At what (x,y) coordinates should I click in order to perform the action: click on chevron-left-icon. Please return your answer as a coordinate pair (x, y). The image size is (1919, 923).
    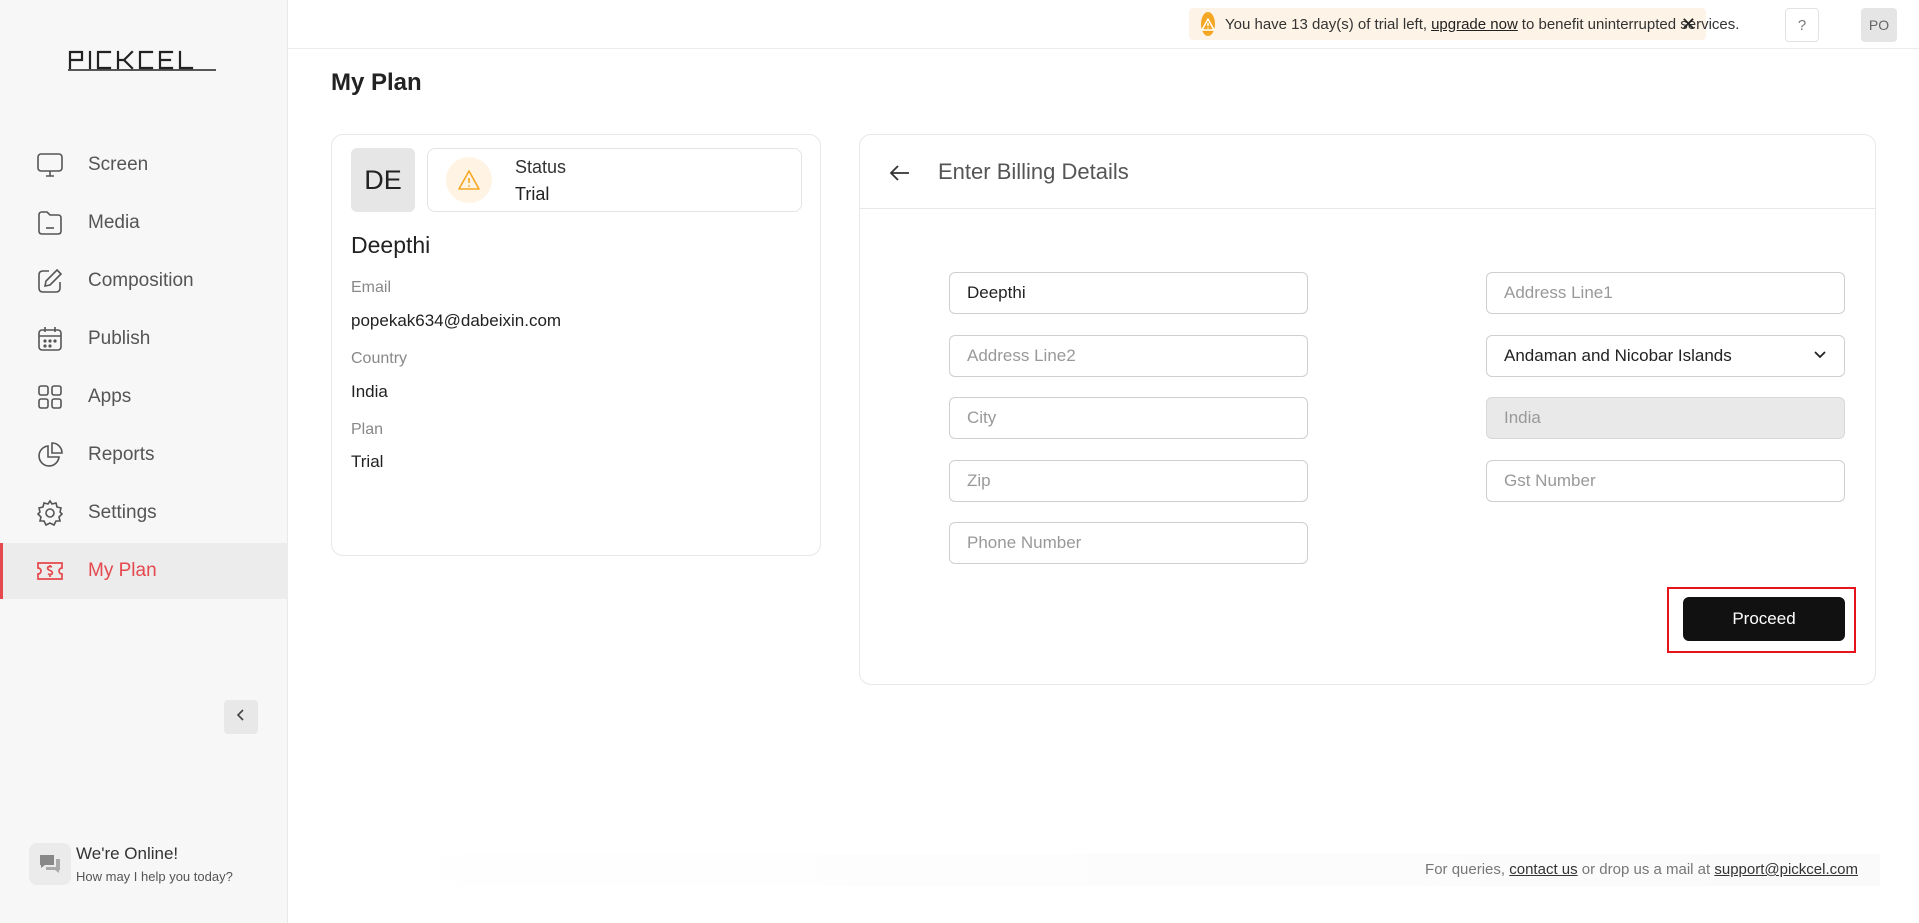
    Looking at the image, I should click on (241, 717).